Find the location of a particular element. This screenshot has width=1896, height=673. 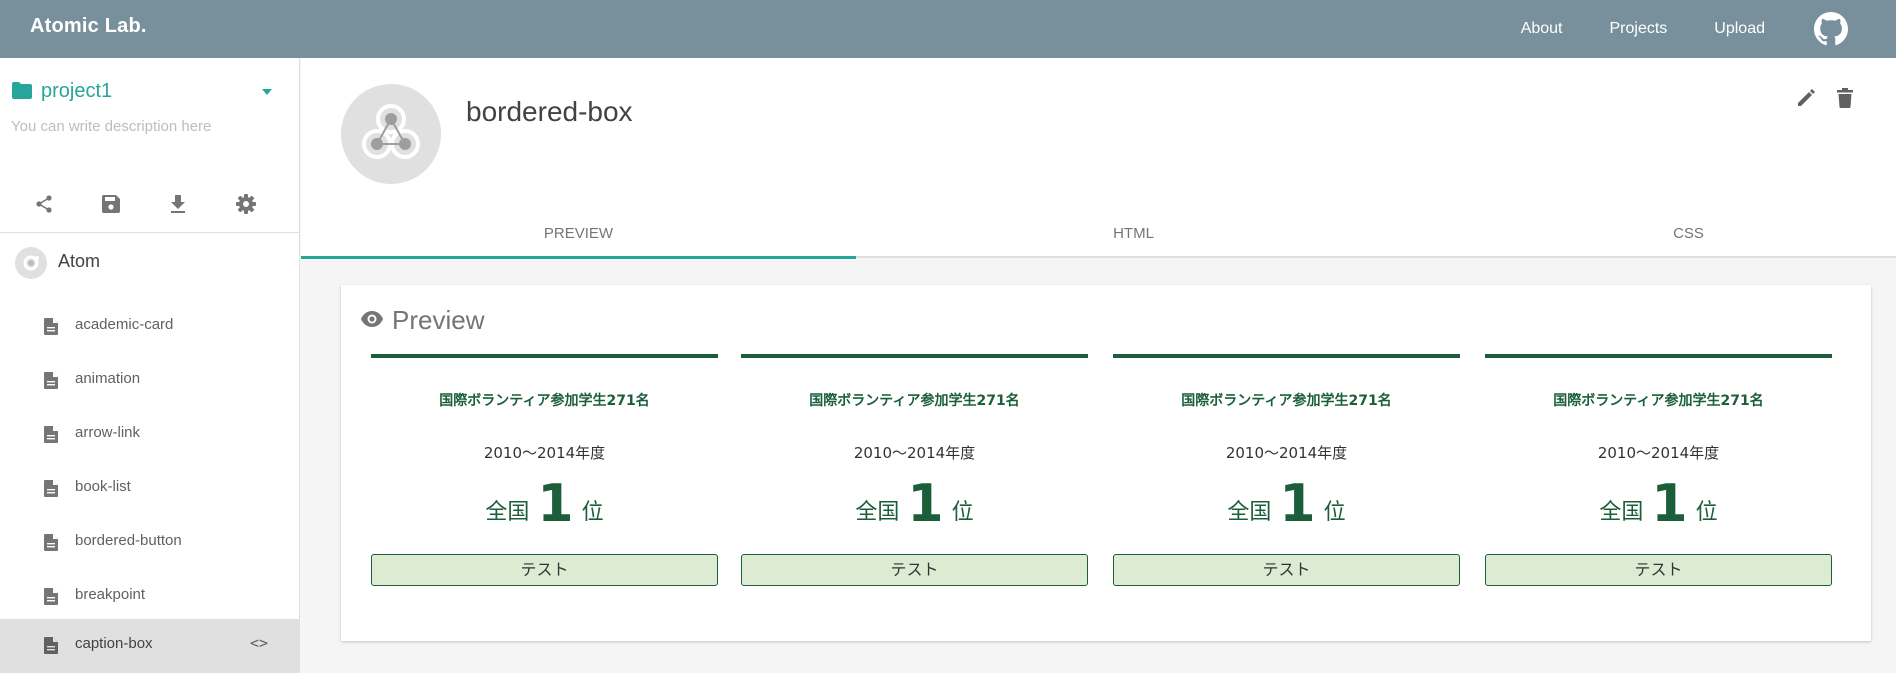

folder-icon is located at coordinates (22, 90).